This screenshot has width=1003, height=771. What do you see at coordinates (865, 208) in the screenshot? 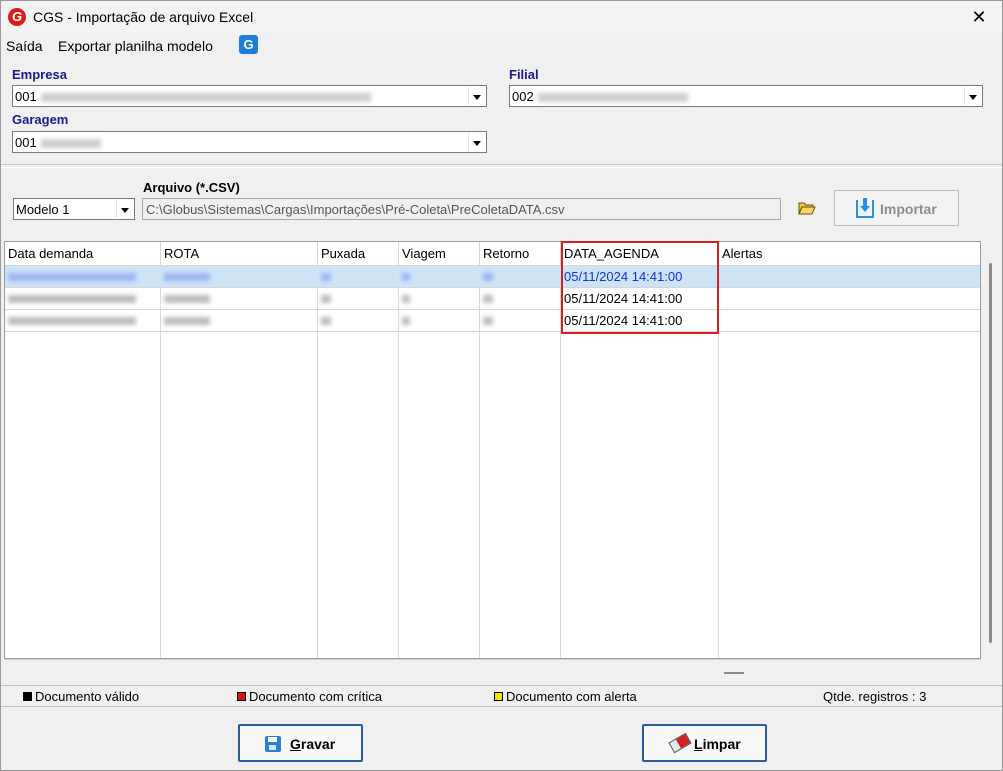
I see `import-download-icon` at bounding box center [865, 208].